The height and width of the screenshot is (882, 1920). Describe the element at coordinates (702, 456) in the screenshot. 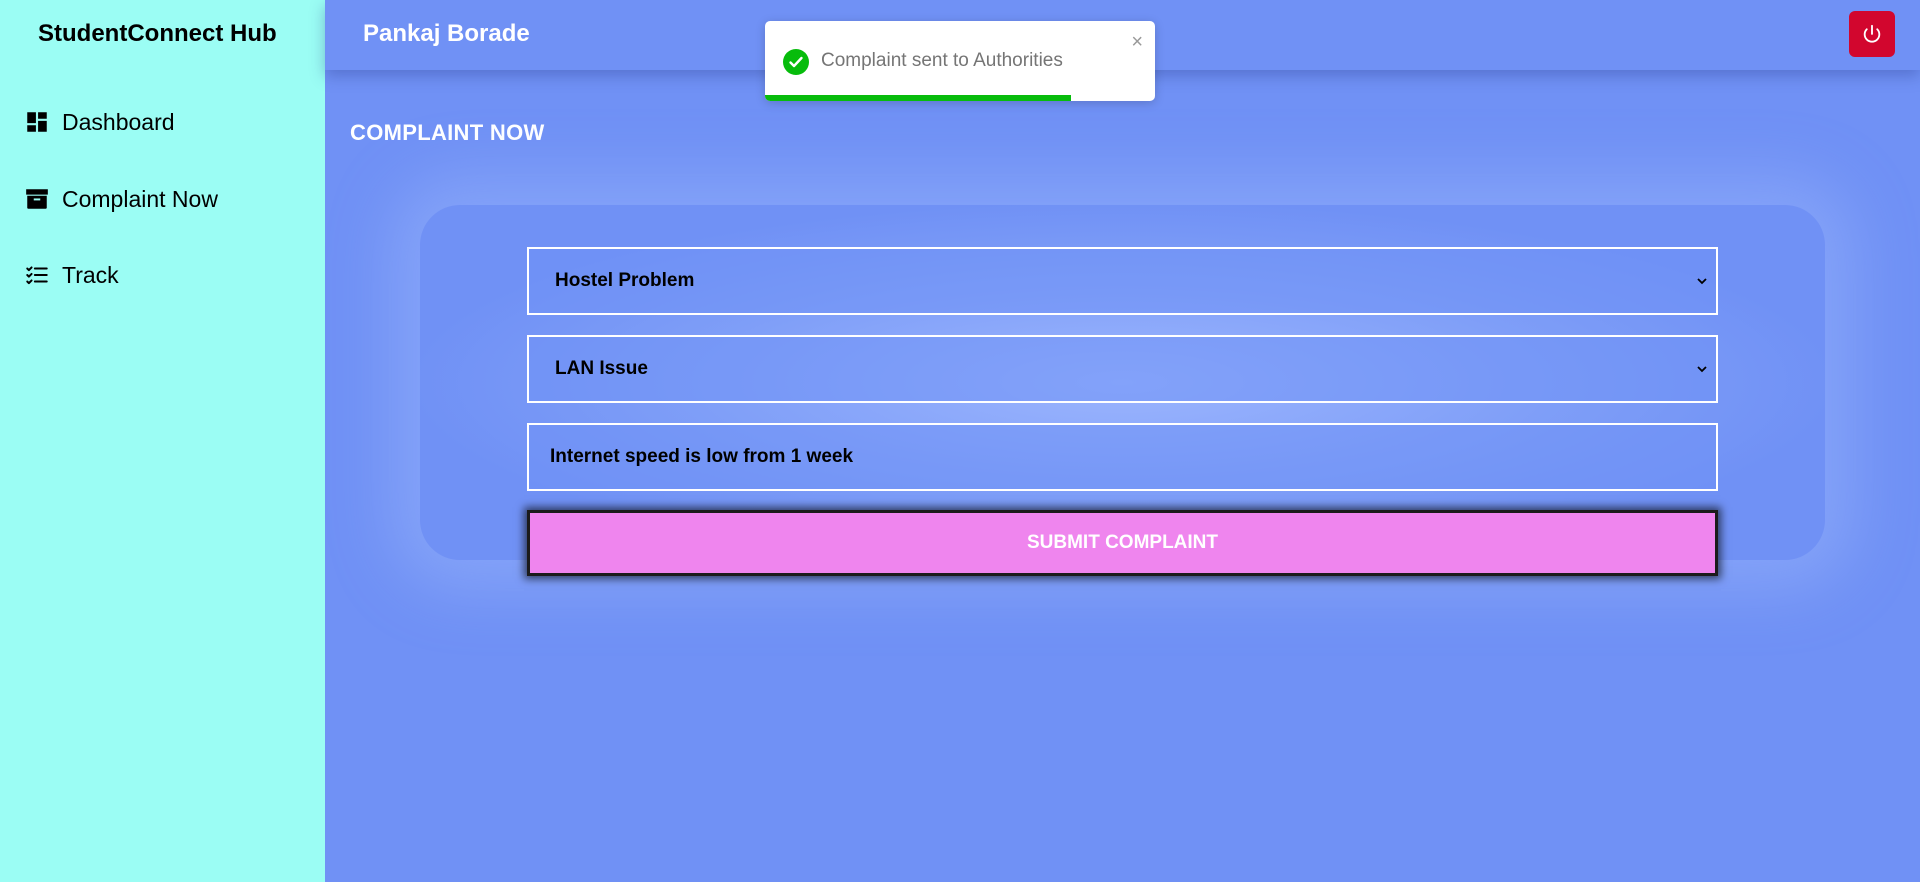

I see `complaint-description-value: Internet speed is low from 1 week` at that location.